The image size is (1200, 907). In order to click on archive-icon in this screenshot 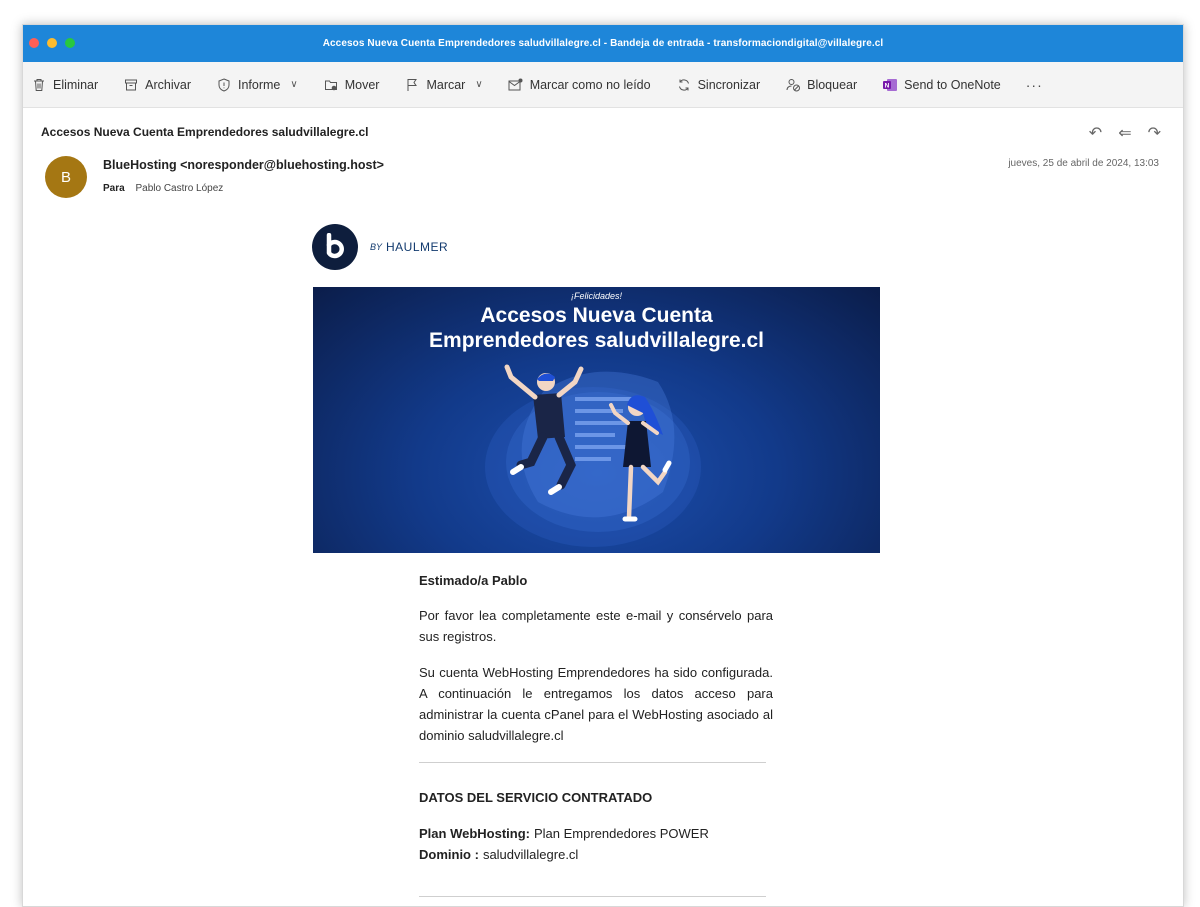, I will do `click(131, 85)`.